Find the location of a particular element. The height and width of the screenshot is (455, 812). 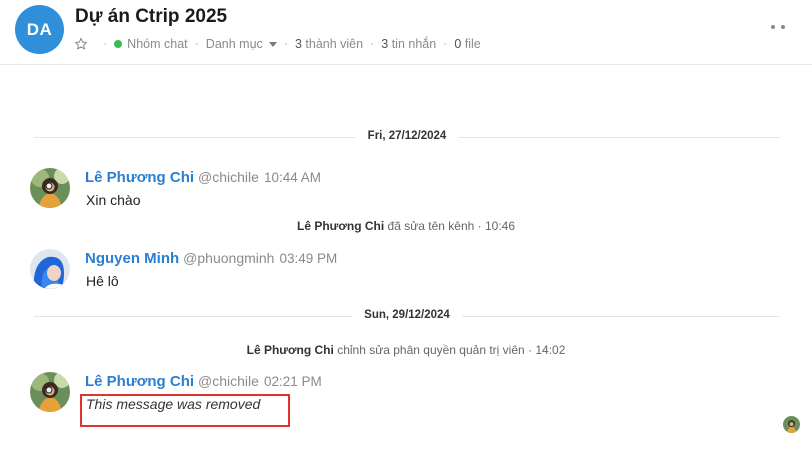

category-dropdown: Danh mục is located at coordinates (241, 44).